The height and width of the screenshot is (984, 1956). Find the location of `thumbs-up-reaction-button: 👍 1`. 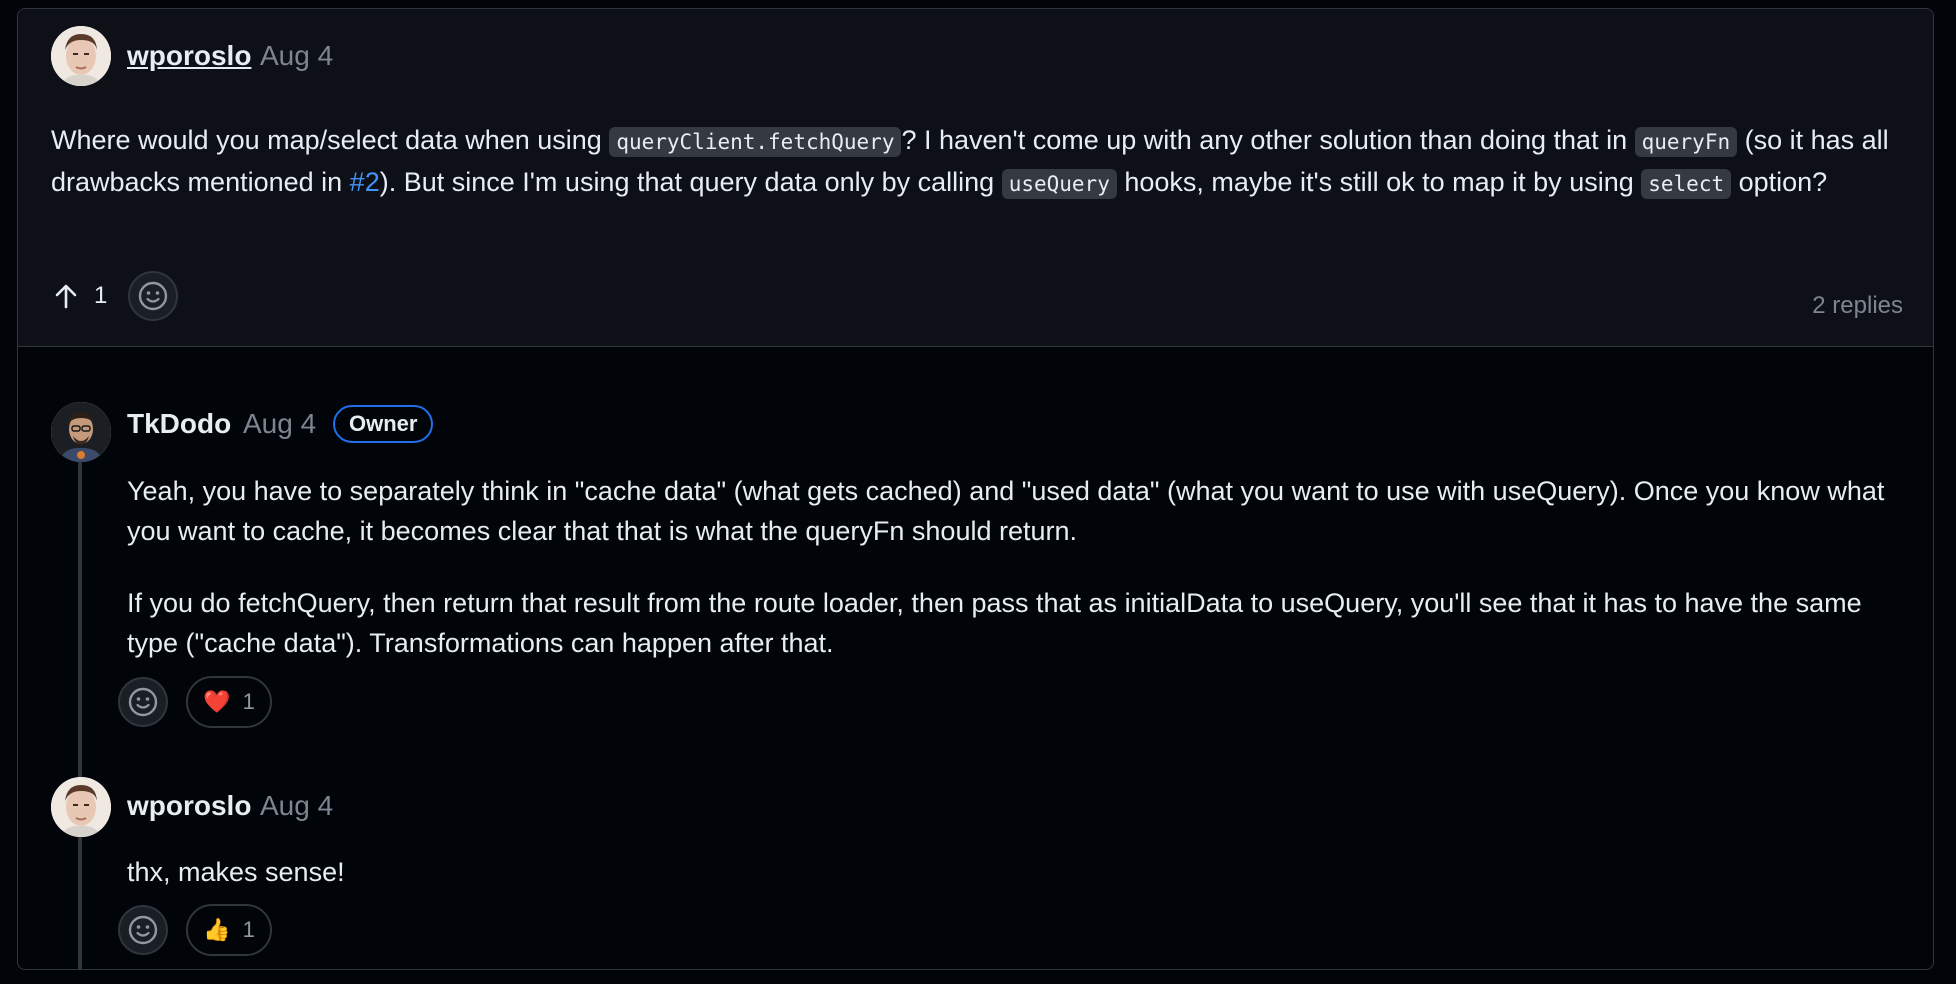

thumbs-up-reaction-button: 👍 1 is located at coordinates (229, 930).